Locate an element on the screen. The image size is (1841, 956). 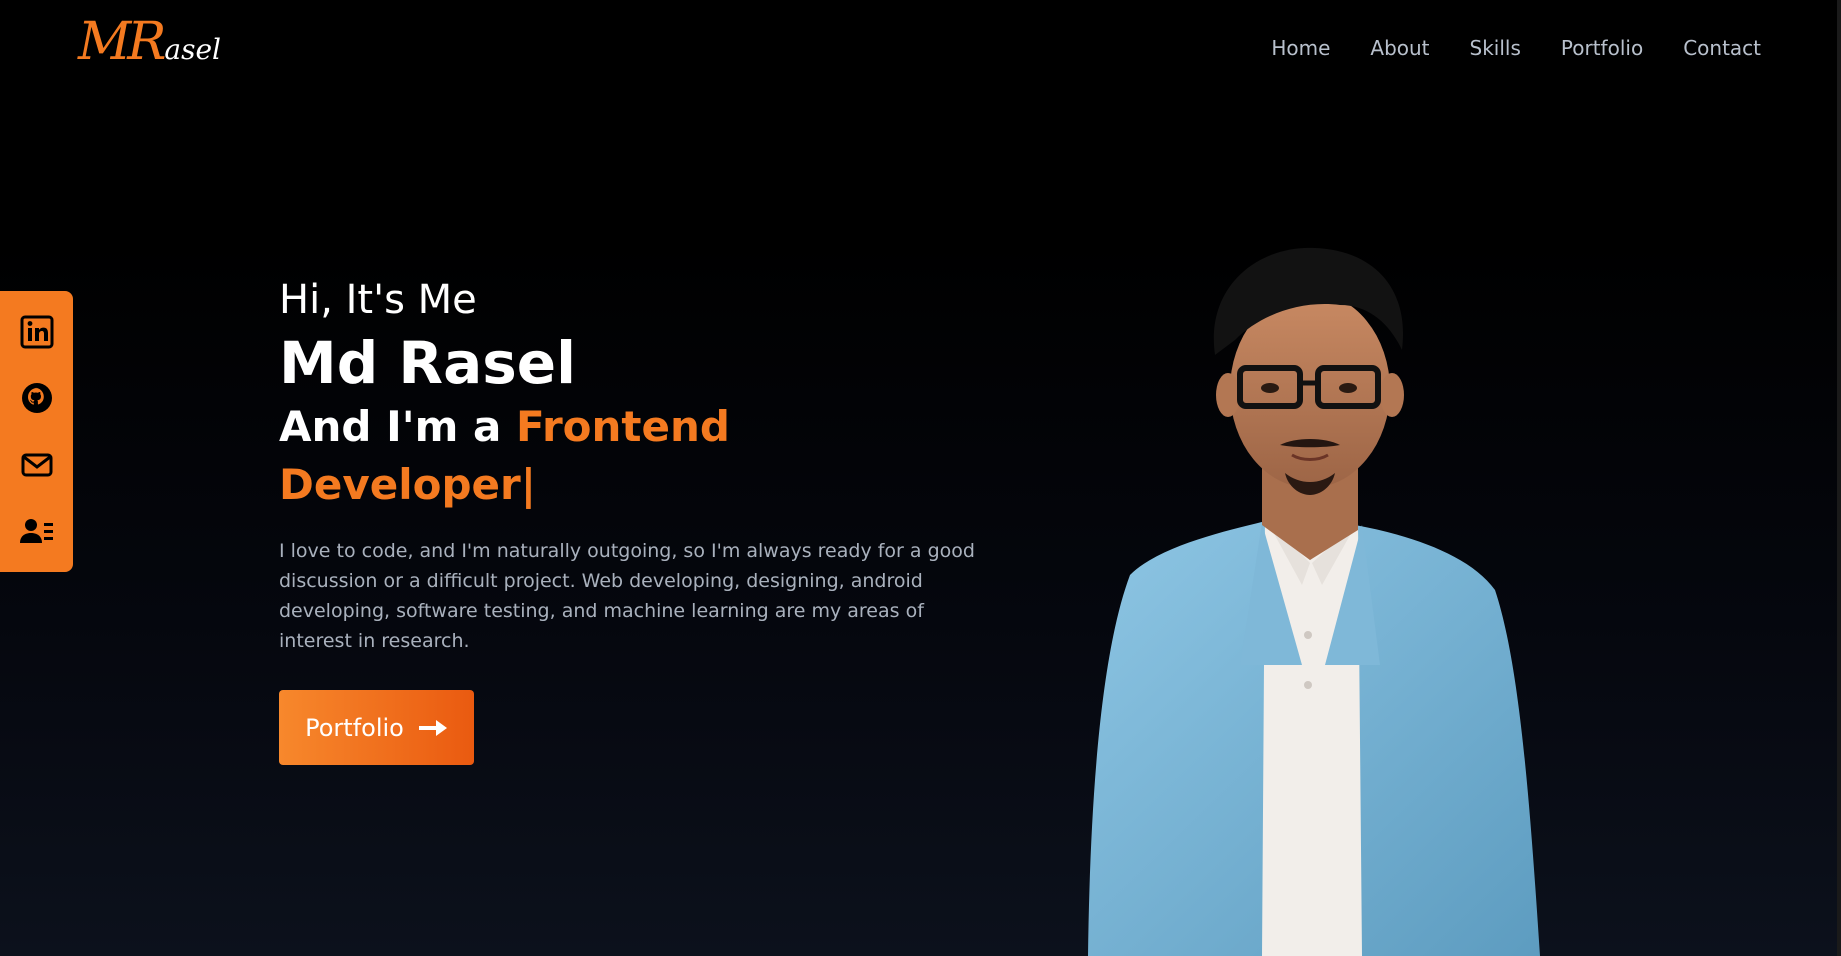
logo-initials: MR is located at coordinates (122, 42).